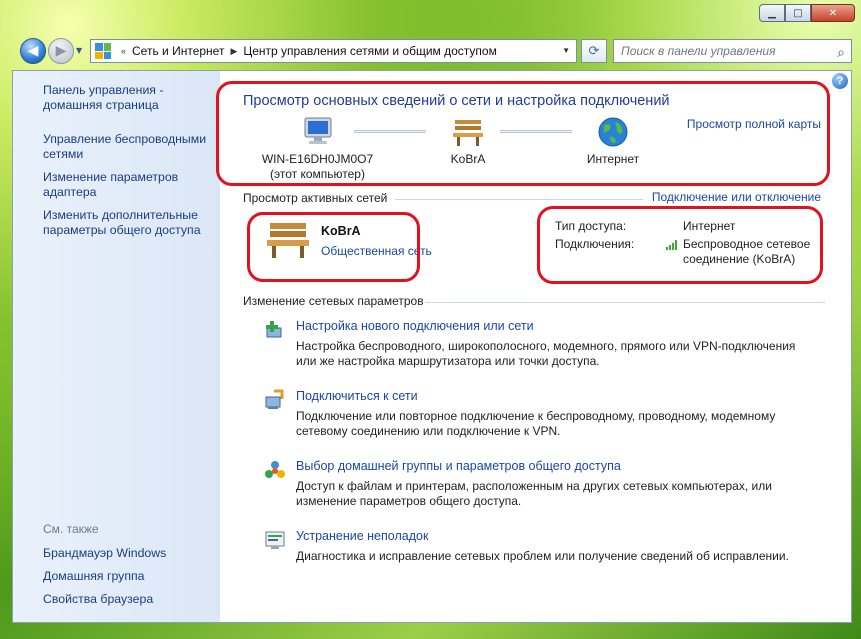 This screenshot has width=861, height=639. Describe the element at coordinates (833, 13) in the screenshot. I see `close-button: ✕` at that location.